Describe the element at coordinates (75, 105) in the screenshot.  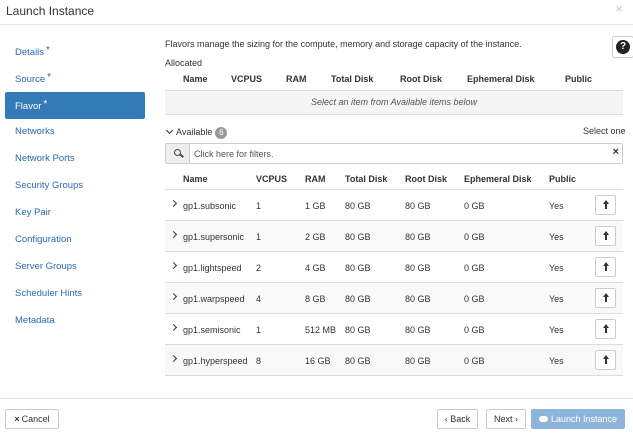
I see `sidebar-item-flavor: Flavor *` at that location.